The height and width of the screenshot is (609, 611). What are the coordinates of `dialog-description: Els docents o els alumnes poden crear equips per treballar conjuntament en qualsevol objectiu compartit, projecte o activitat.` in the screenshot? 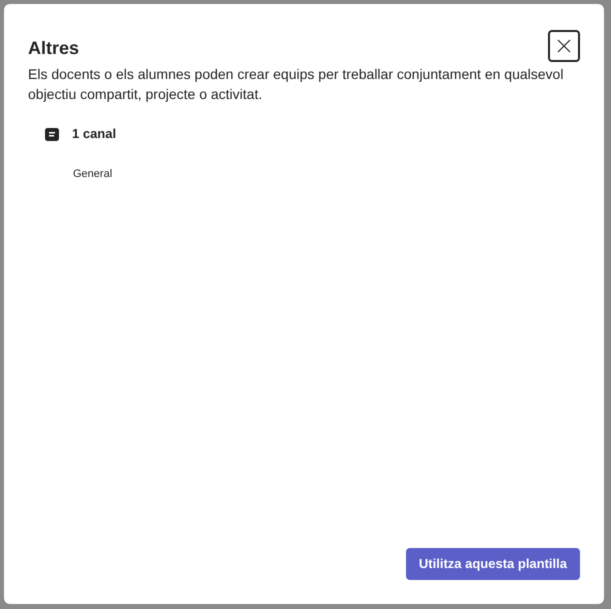 It's located at (296, 84).